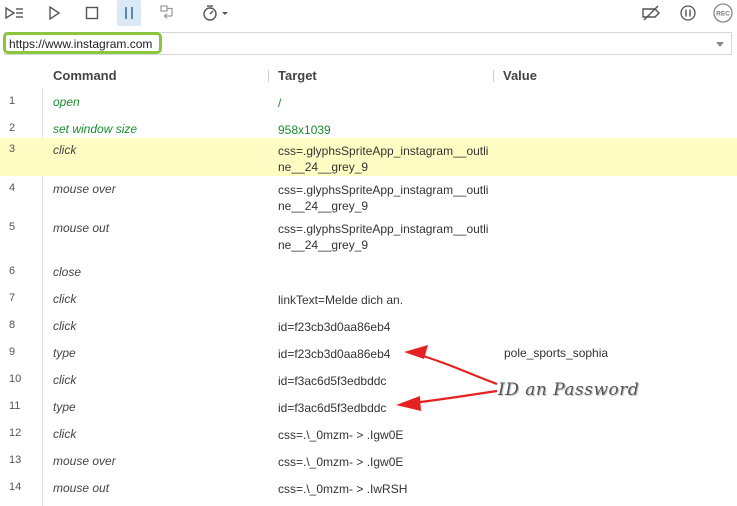 The width and height of the screenshot is (737, 506). Describe the element at coordinates (85, 75) in the screenshot. I see `header-command: Command` at that location.